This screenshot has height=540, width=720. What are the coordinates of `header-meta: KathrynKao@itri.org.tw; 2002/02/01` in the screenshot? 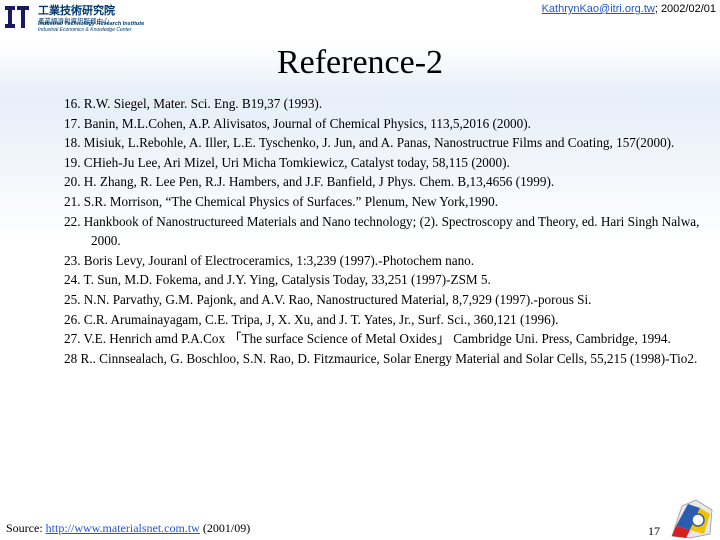 It's located at (629, 9).